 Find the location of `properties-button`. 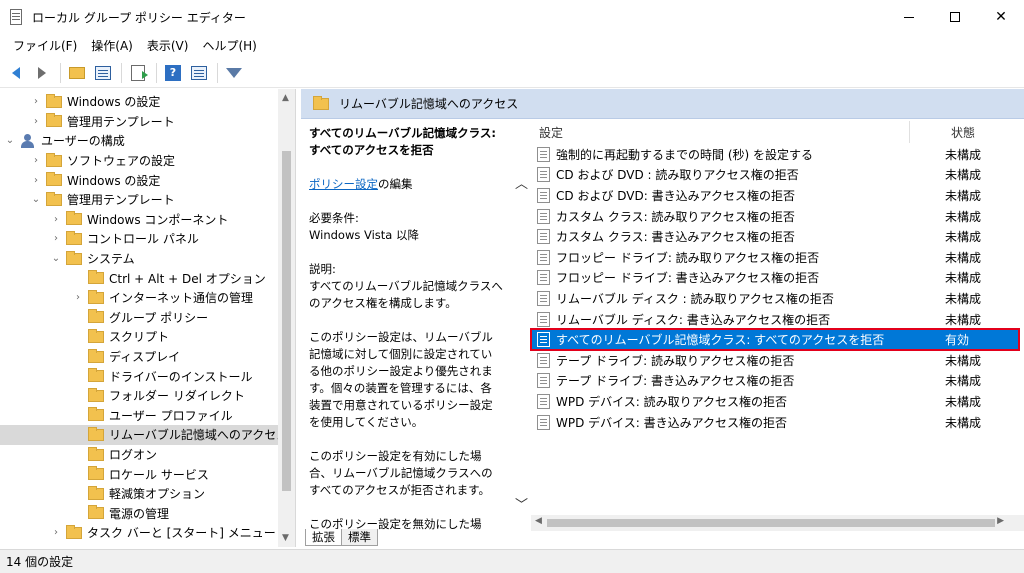

properties-button is located at coordinates (199, 73).